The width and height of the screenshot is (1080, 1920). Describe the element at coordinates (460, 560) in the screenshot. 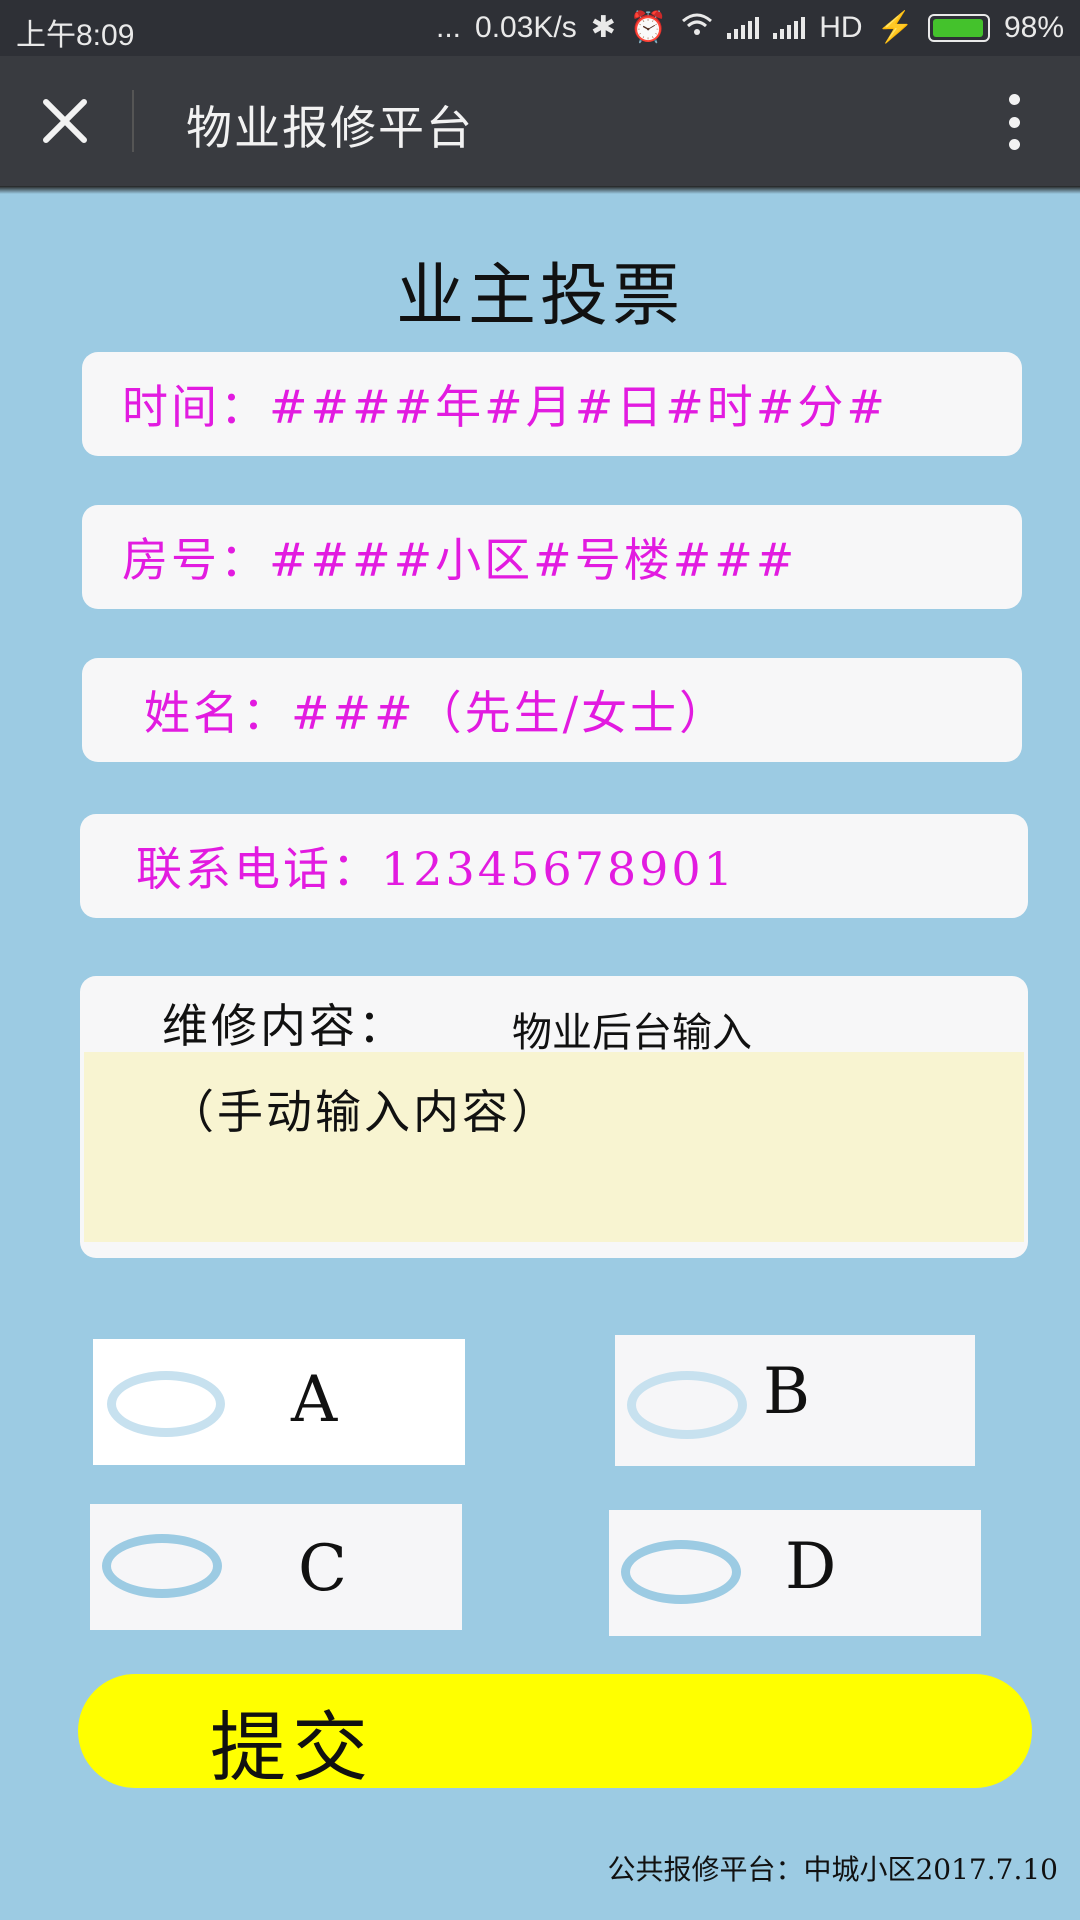

I see `room-field-text: 房号：####小区#号楼###` at that location.